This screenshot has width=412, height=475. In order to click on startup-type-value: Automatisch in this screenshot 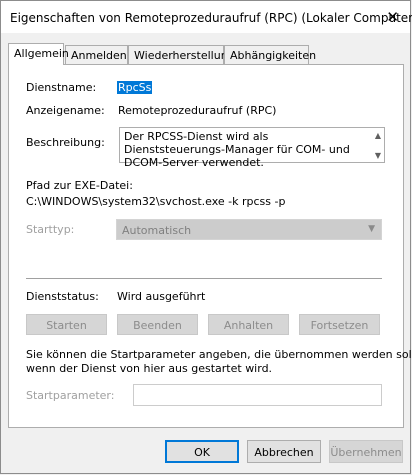, I will do `click(157, 230)`.